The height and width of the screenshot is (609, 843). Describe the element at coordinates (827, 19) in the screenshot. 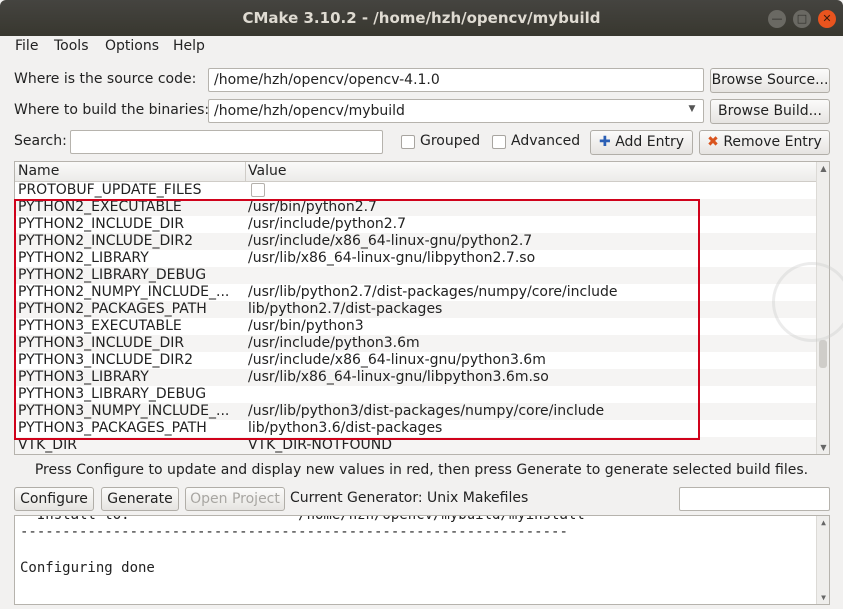

I see `close-icon: ✕` at that location.